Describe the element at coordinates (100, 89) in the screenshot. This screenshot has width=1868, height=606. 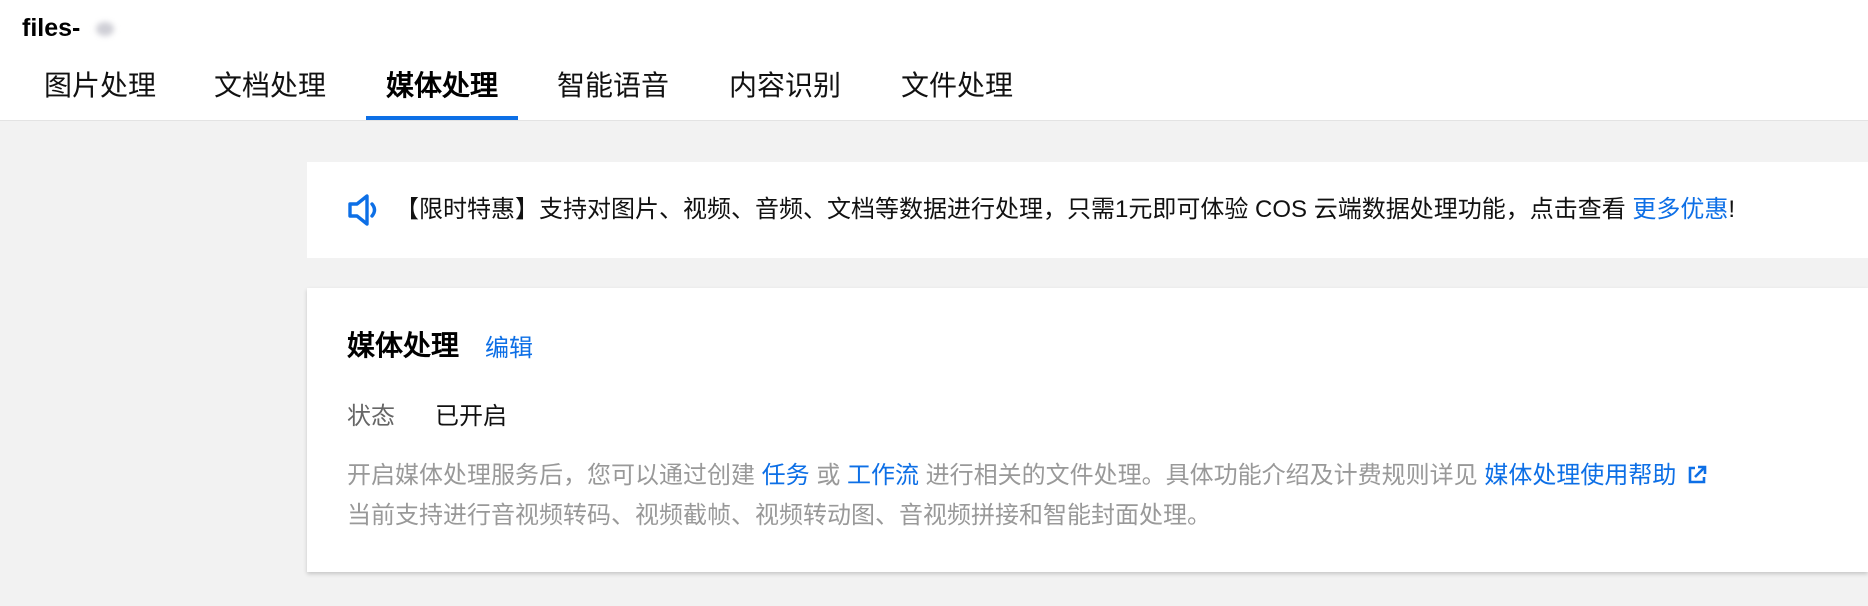
I see `tab-image-processing: 图片处理` at that location.